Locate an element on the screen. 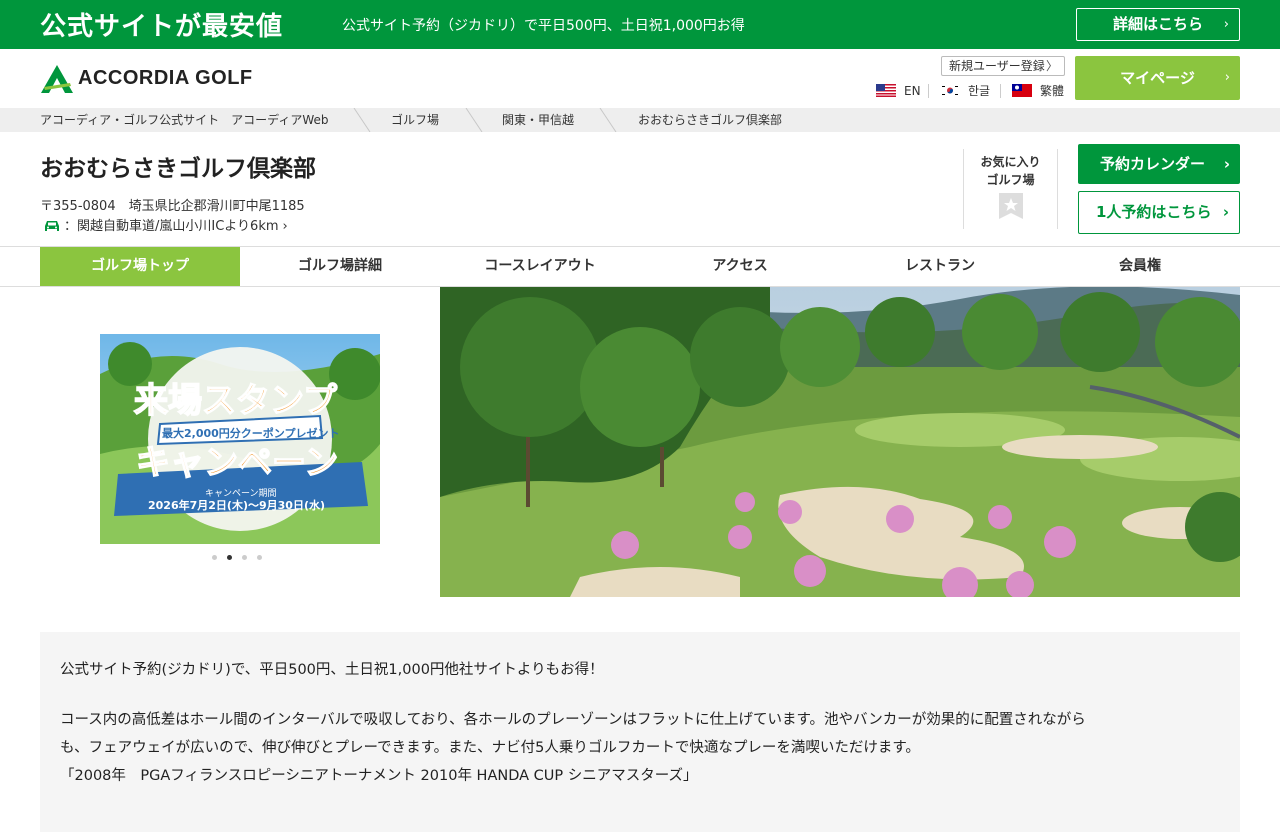 The height and width of the screenshot is (832, 1280). breadcrumb-item-current: おおむらさきゴルフ倶楽部 is located at coordinates (710, 120).